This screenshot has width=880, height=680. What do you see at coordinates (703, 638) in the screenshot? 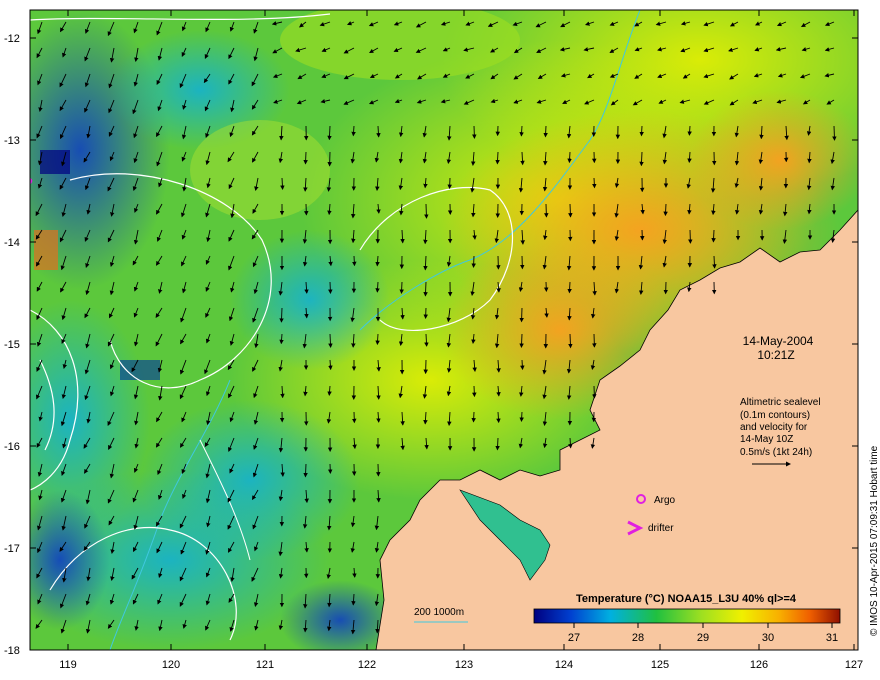
I see `colorbar-tick: 29` at bounding box center [703, 638].